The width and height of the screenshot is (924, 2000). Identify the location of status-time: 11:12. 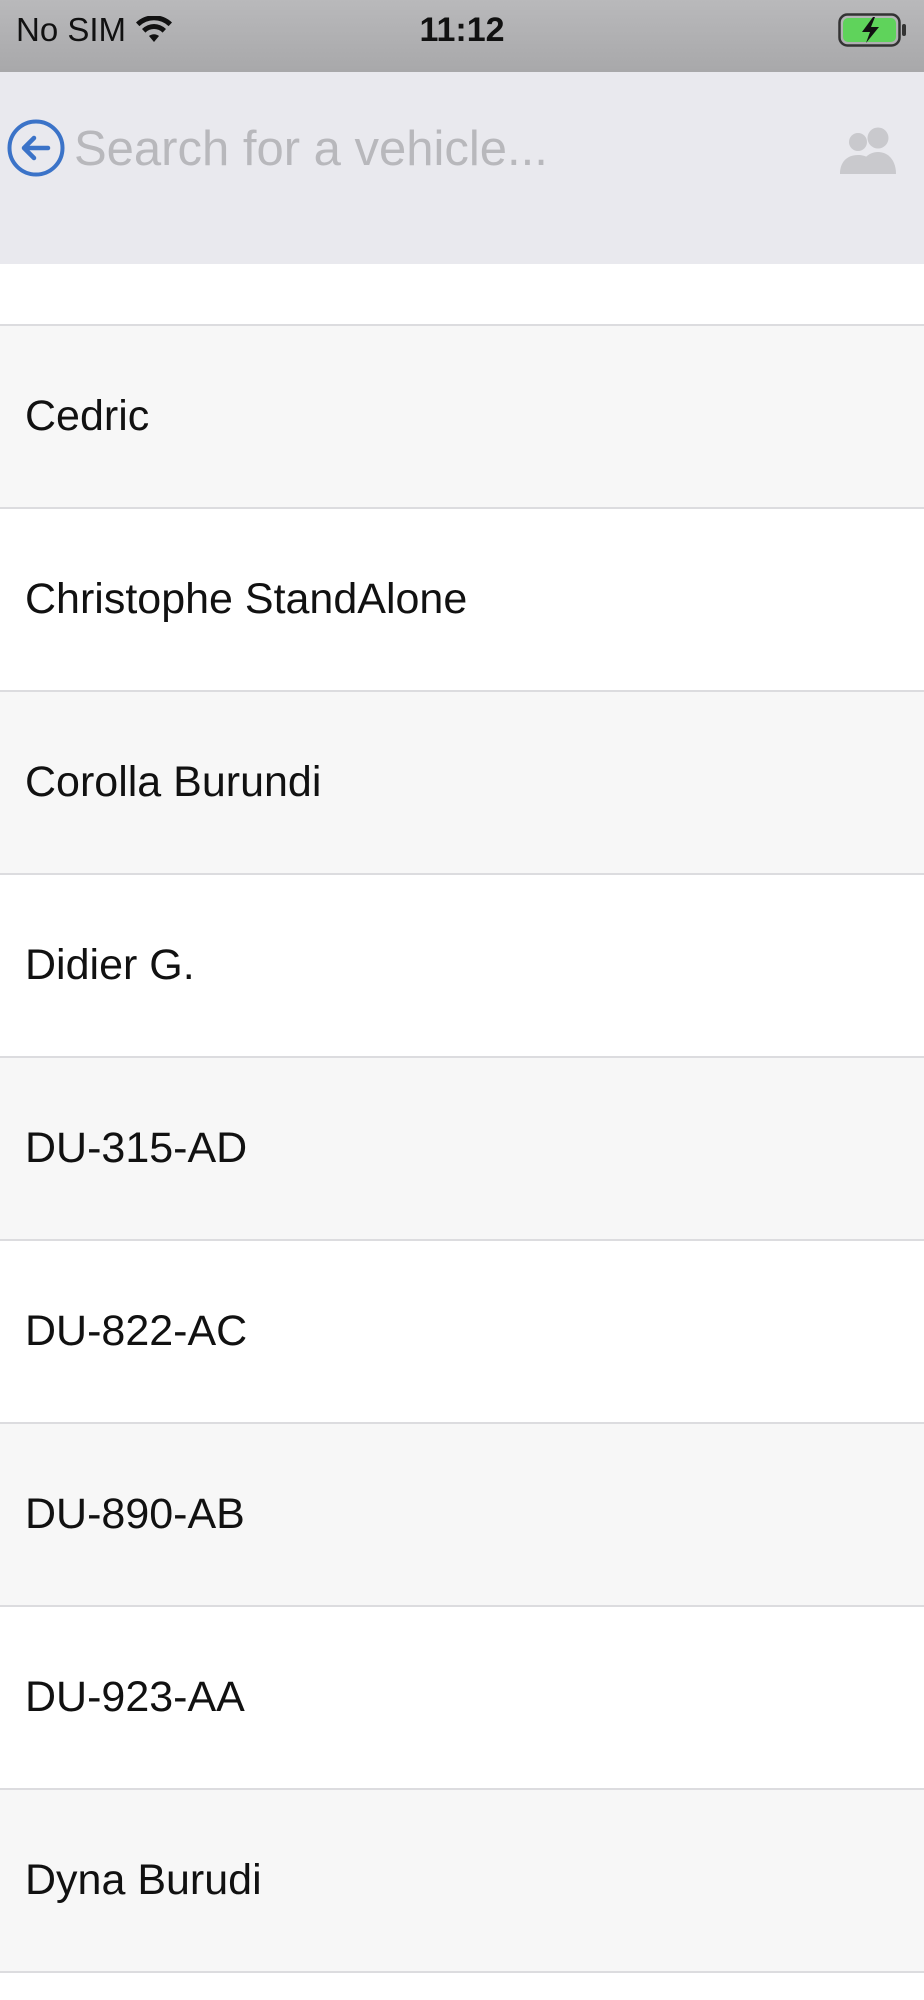
(462, 30).